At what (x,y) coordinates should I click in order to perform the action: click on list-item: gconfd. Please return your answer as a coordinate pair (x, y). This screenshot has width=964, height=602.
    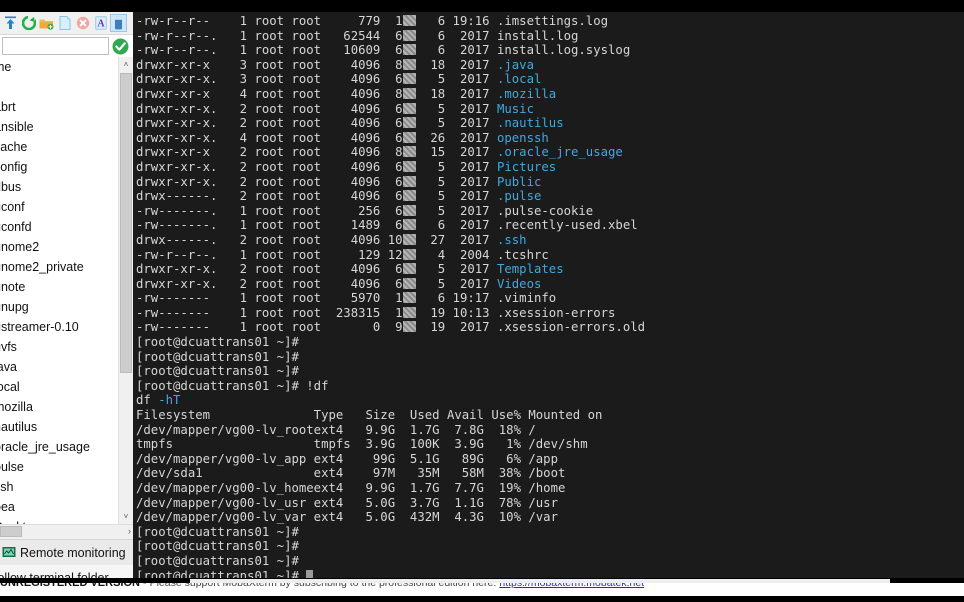
    Looking at the image, I should click on (59, 227).